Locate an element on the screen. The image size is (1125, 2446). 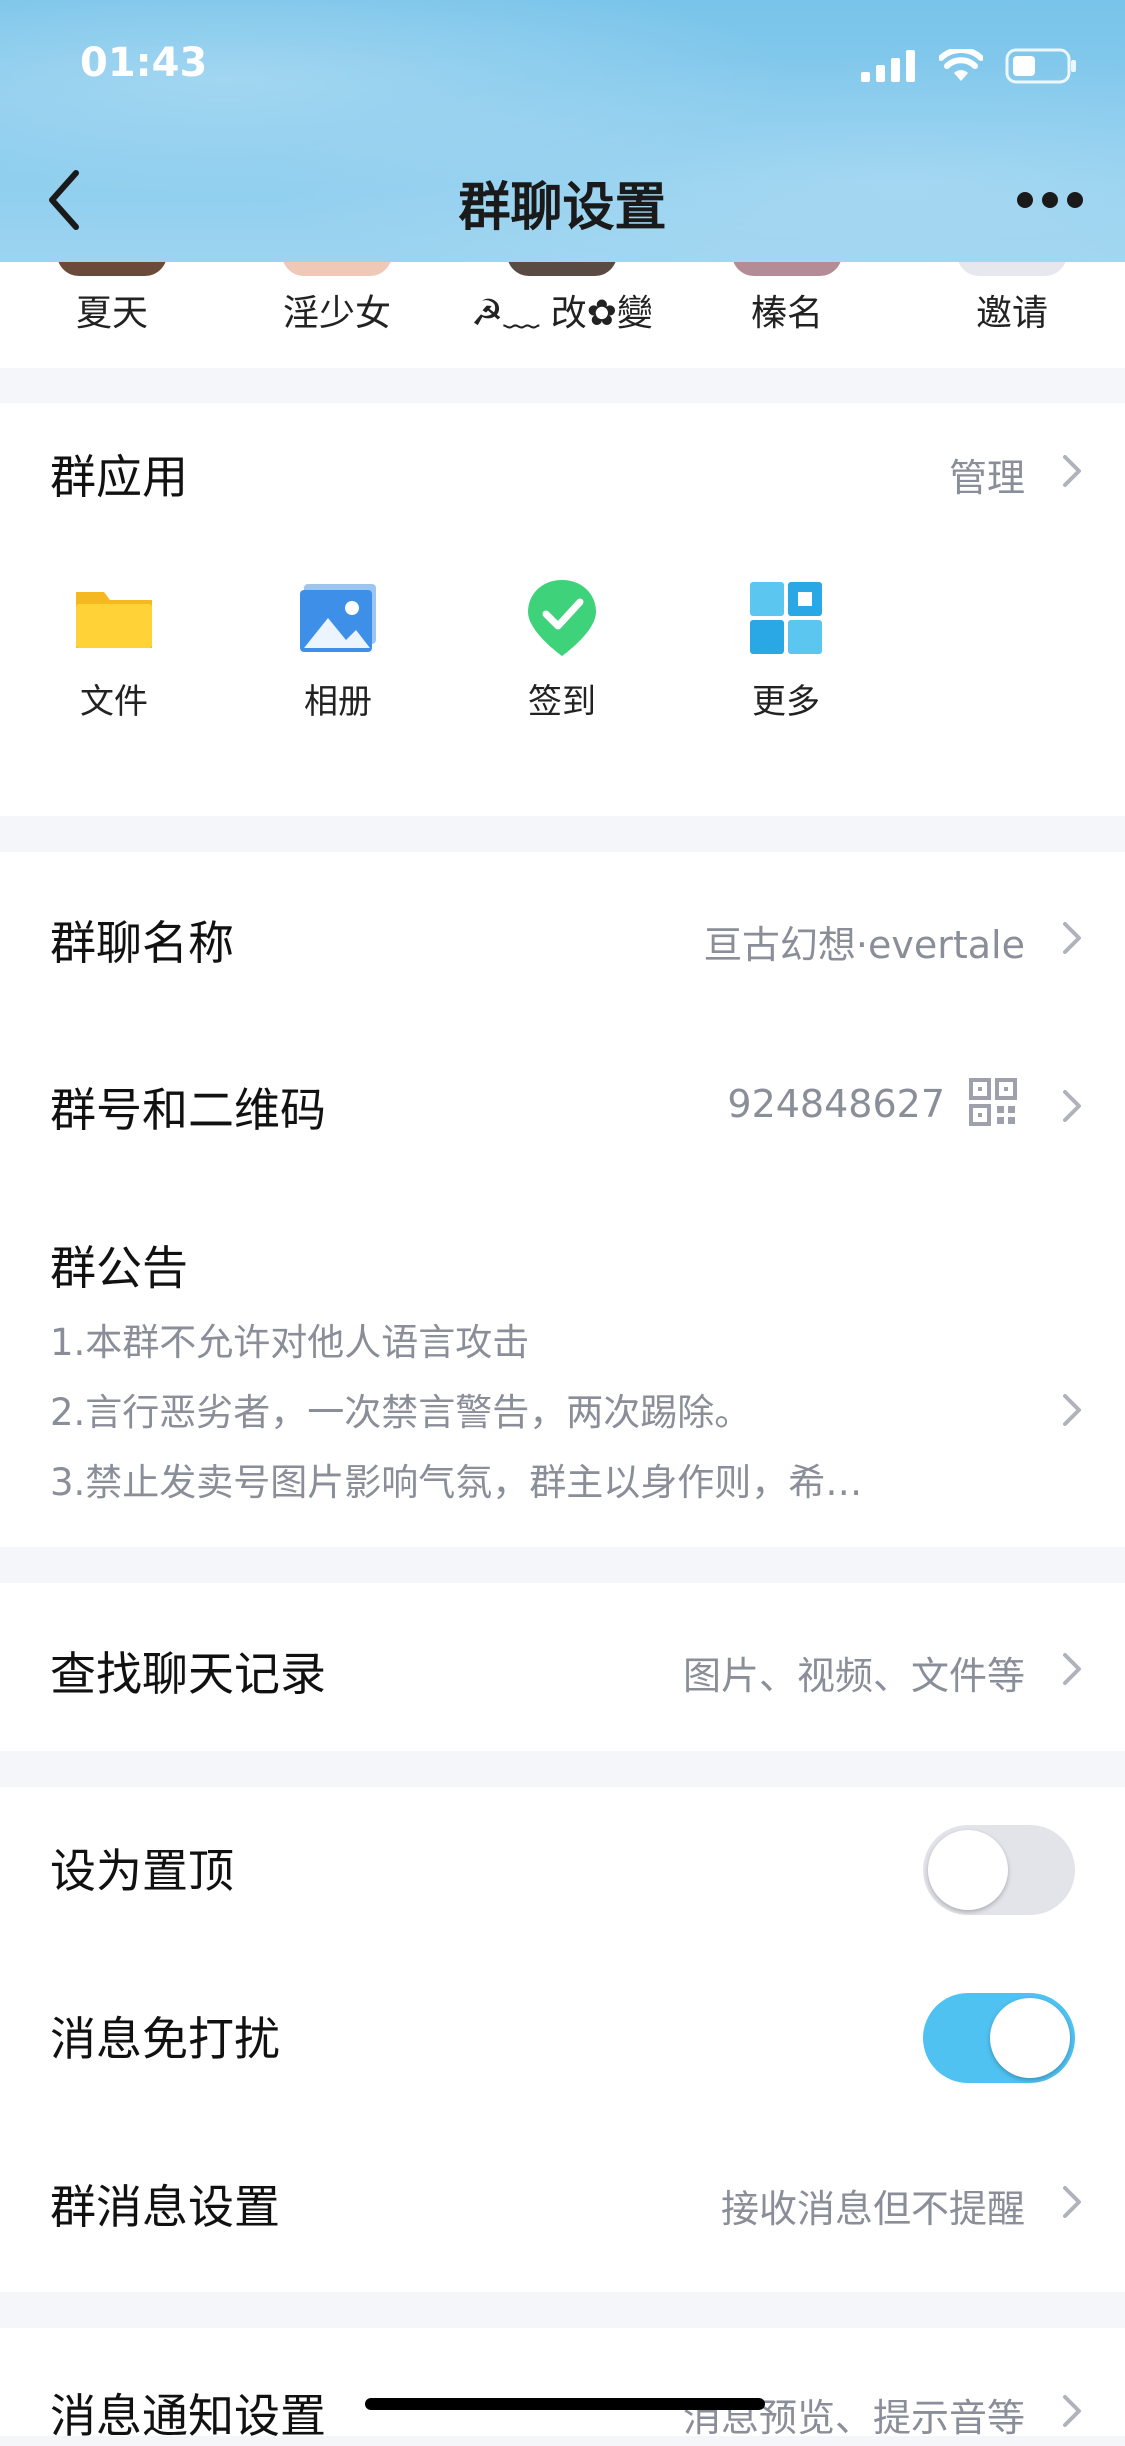
app-label: 文件 is located at coordinates (114, 702).